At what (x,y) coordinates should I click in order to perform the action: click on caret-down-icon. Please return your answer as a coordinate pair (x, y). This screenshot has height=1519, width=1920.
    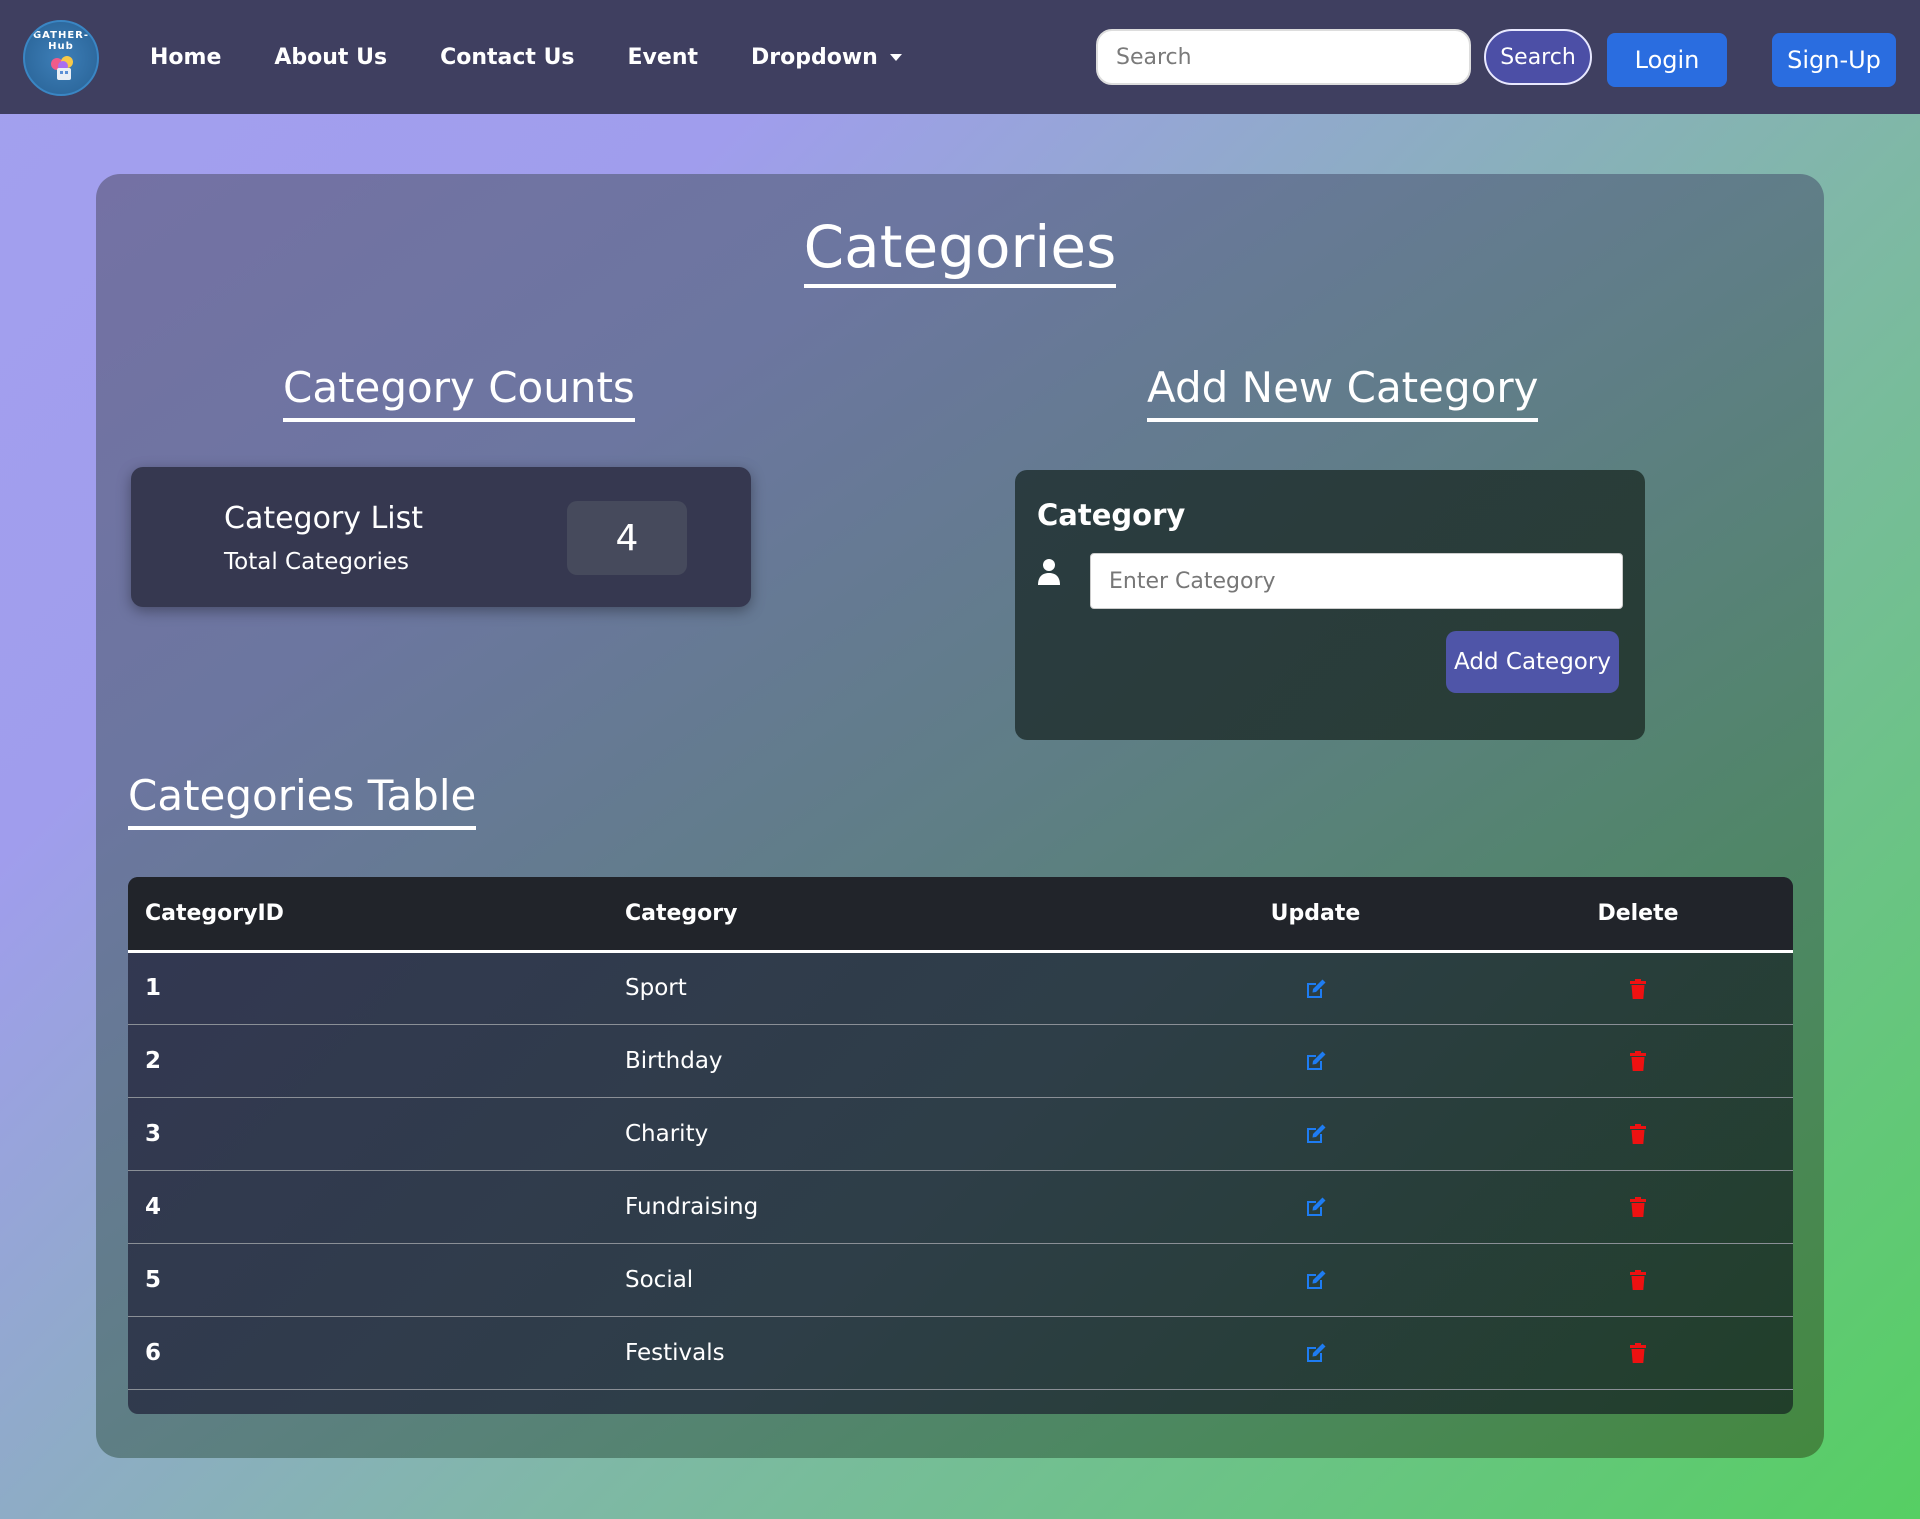
    Looking at the image, I should click on (895, 57).